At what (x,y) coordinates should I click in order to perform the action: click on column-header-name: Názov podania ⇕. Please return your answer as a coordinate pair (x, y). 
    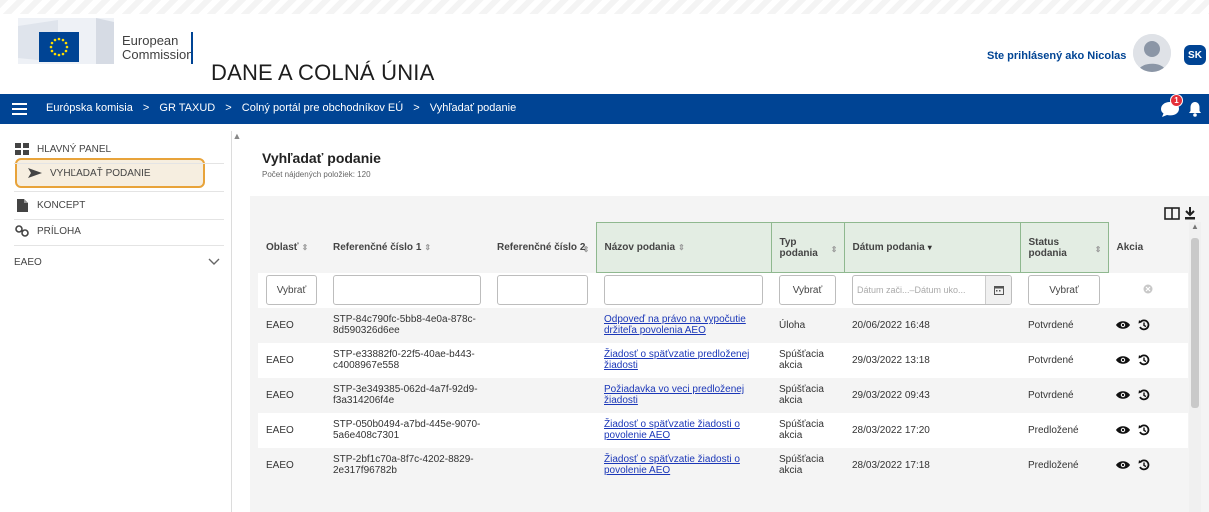
    Looking at the image, I should click on (683, 247).